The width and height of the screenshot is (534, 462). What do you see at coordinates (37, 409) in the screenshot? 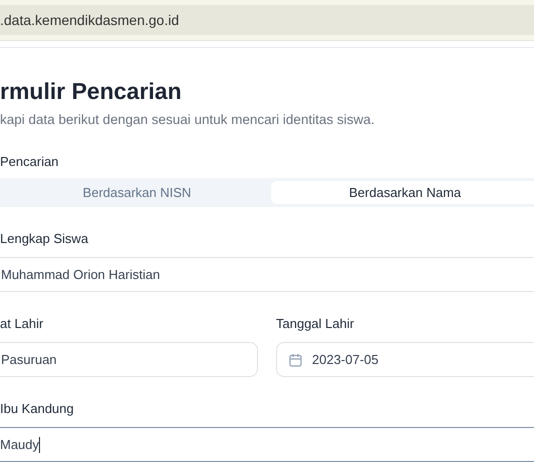
I see `field-label: Ibu Kandung` at bounding box center [37, 409].